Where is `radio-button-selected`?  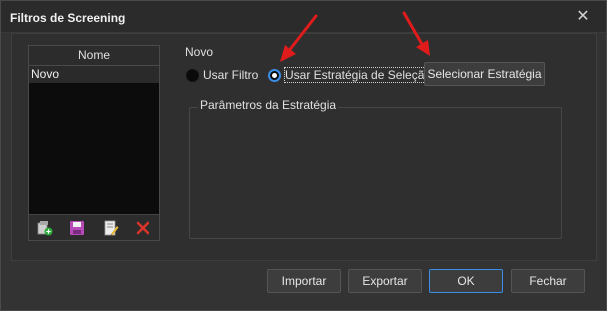 radio-button-selected is located at coordinates (274, 75).